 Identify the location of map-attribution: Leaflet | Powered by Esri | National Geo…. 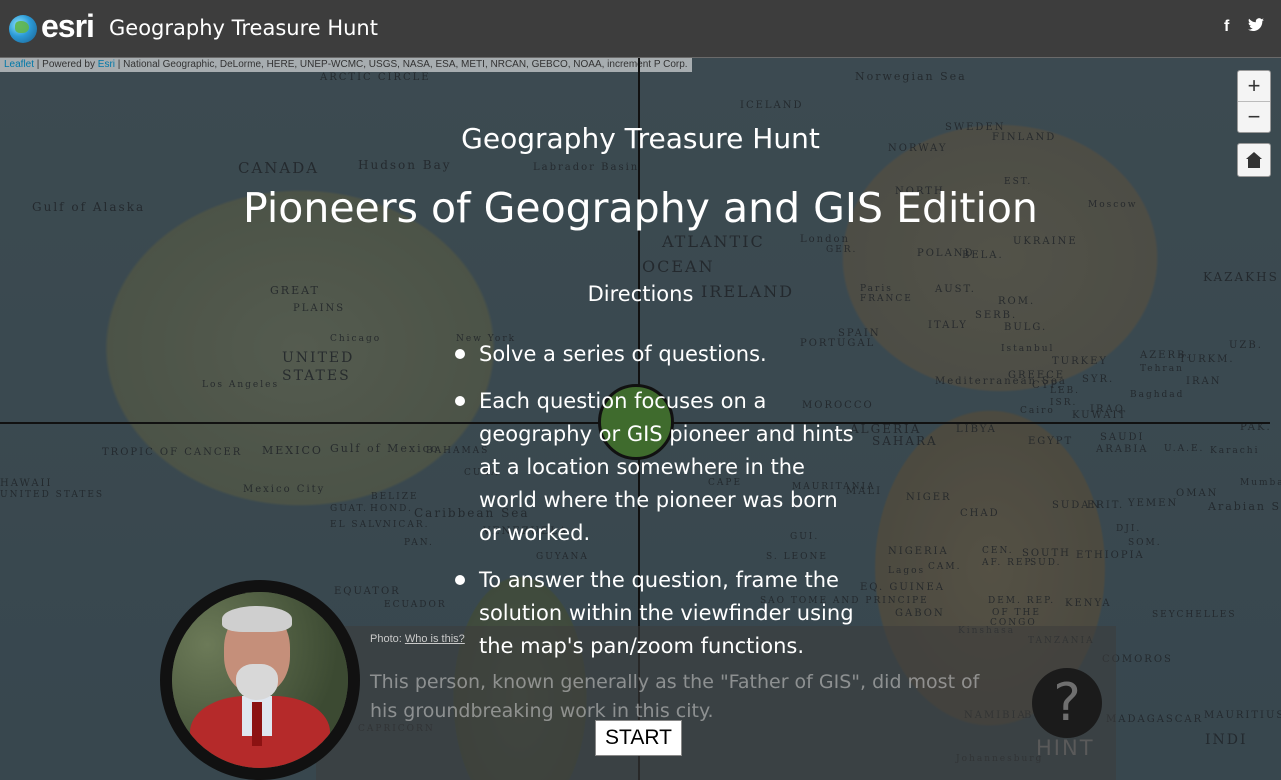
(346, 65).